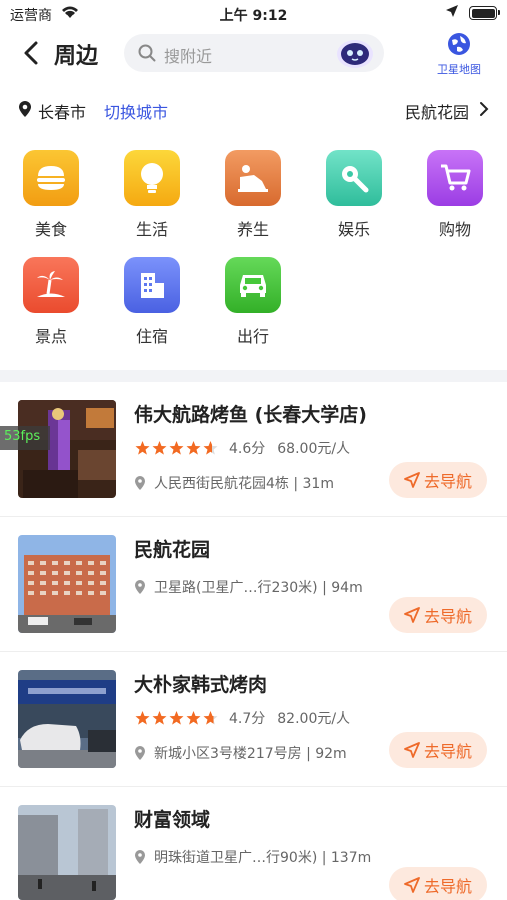  I want to click on category-wellness: 养生, so click(253, 195).